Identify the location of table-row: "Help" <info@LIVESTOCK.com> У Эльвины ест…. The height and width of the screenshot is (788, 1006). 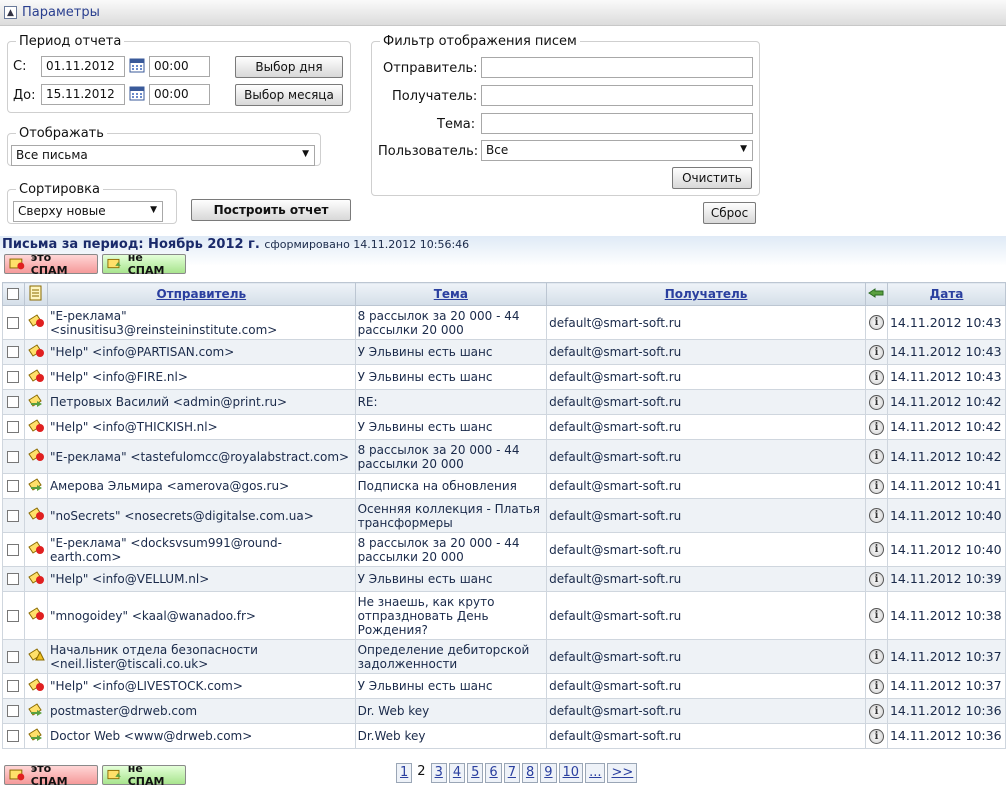
(504, 686).